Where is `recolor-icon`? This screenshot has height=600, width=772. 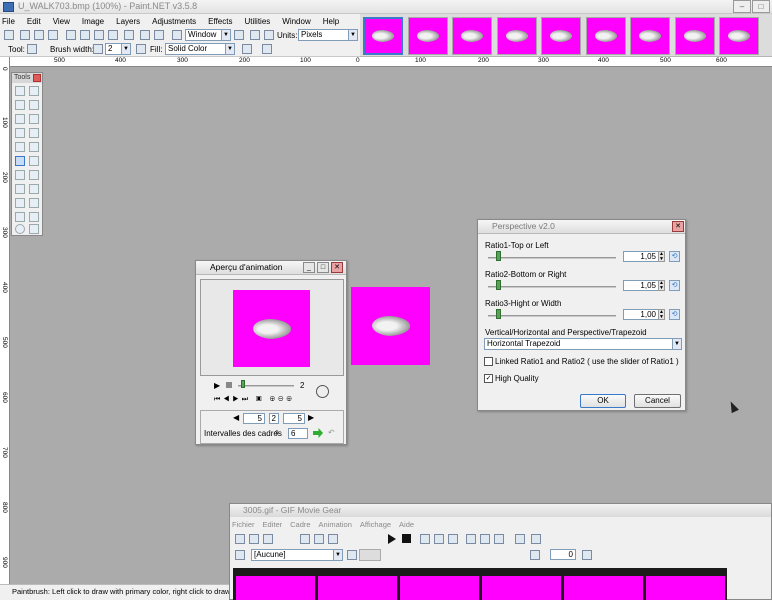
recolor-icon is located at coordinates (34, 189).